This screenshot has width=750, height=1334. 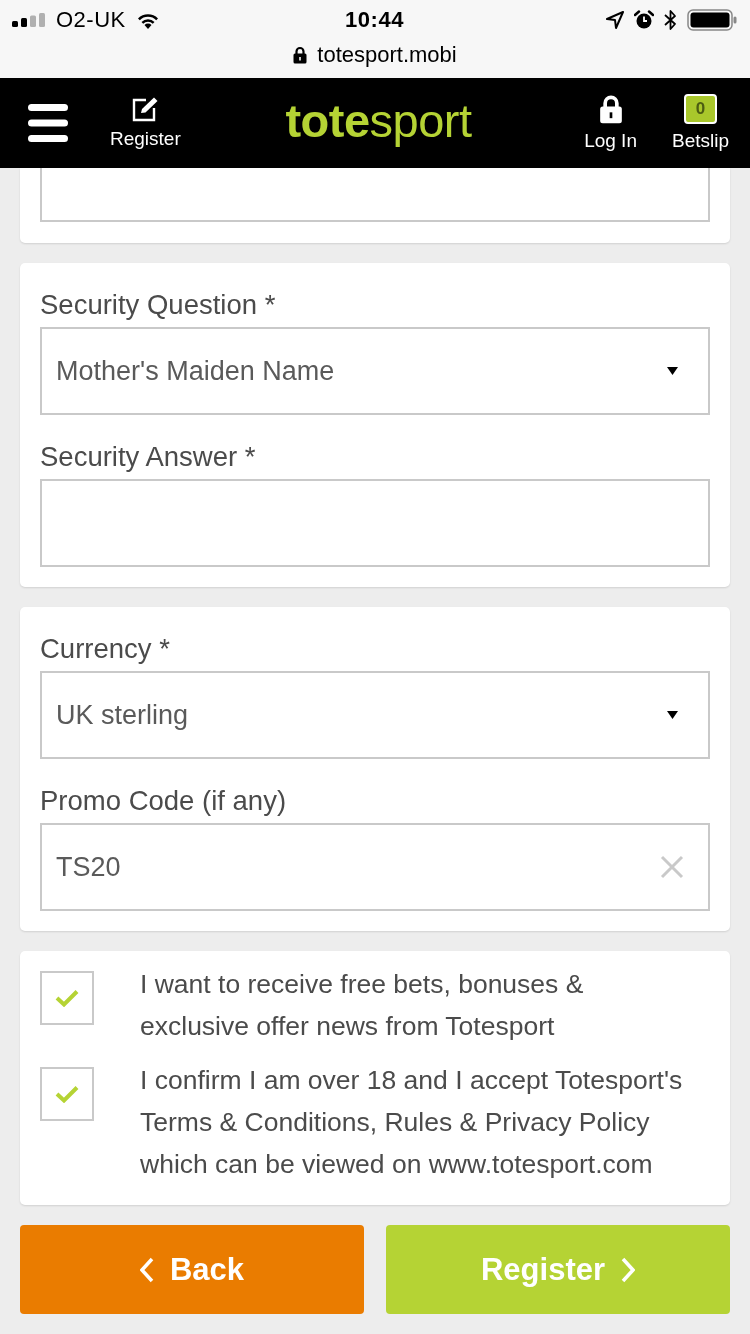 I want to click on field-label: Security Answer *, so click(x=148, y=457).